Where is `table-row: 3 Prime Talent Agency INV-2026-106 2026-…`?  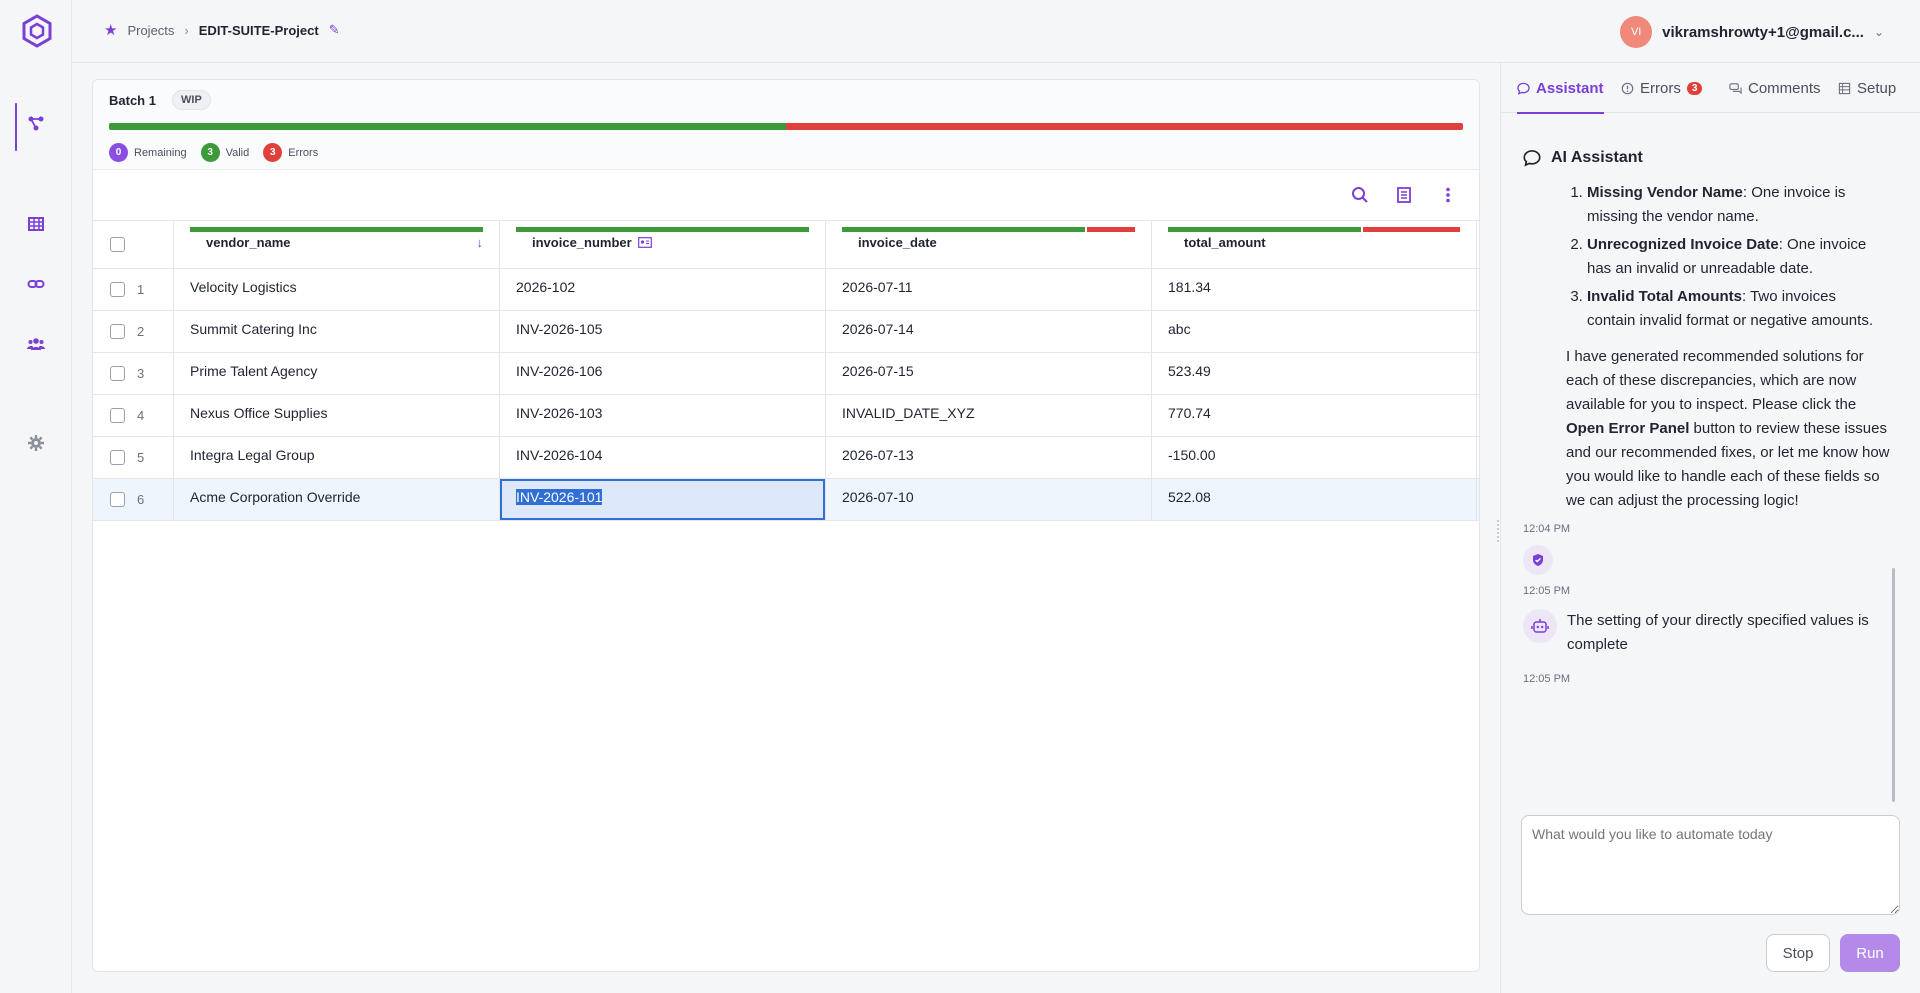 table-row: 3 Prime Talent Agency INV-2026-106 2026-… is located at coordinates (786, 374).